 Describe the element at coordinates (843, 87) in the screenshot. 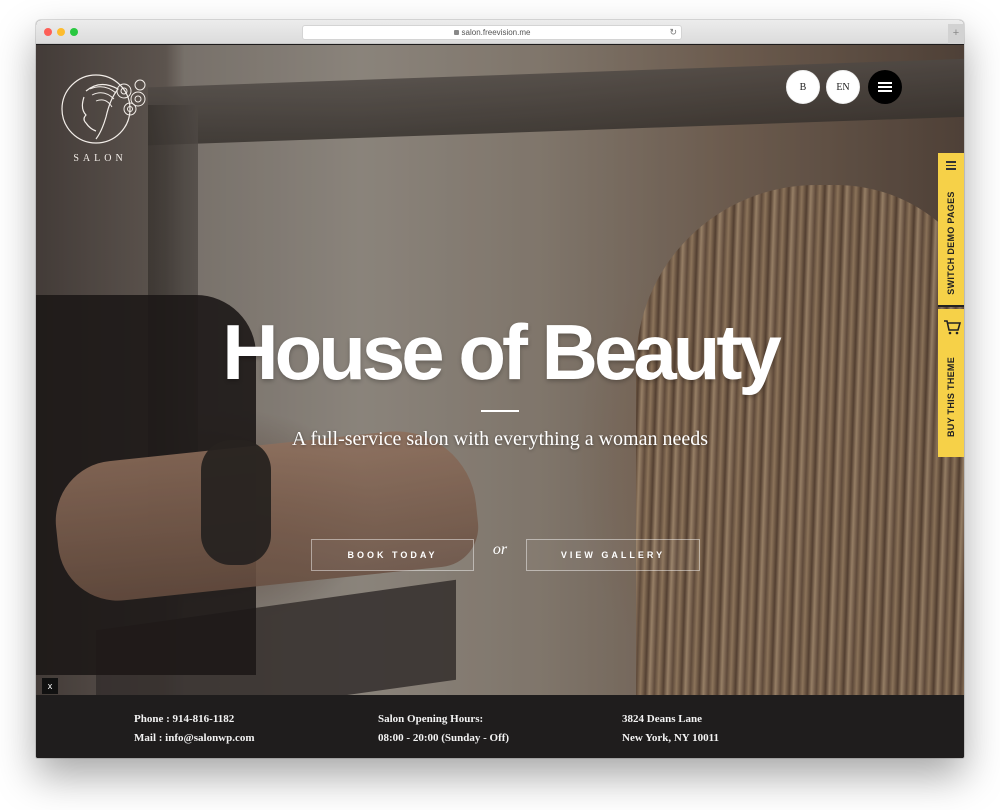

I see `language-button: EN` at that location.